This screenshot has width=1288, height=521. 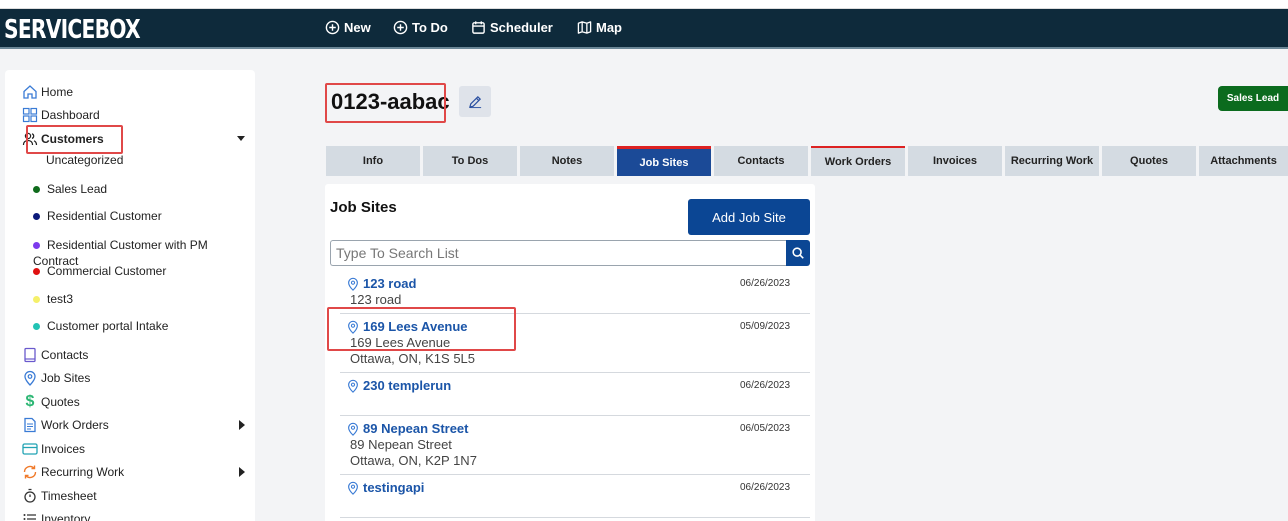 I want to click on job-site-city: Ottawa, ON, K1S 5L5, so click(x=413, y=358).